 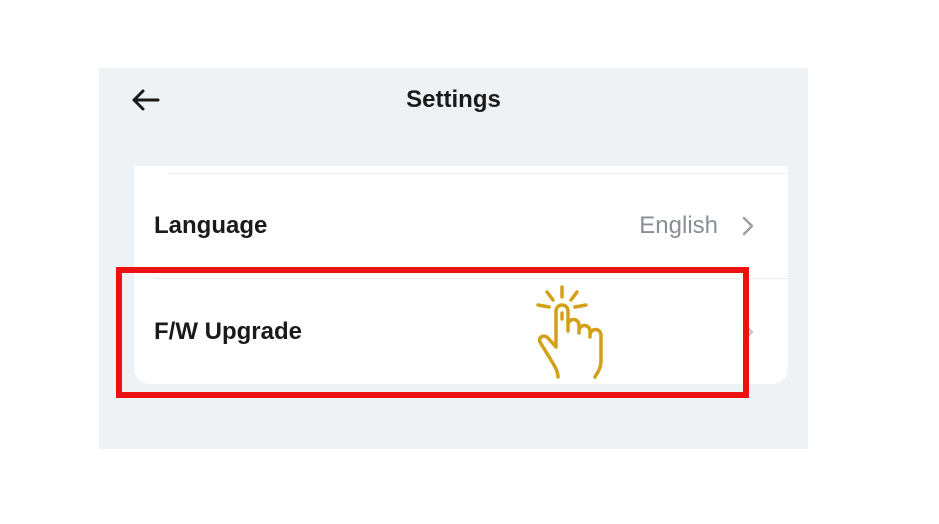 I want to click on language-value: English, so click(x=678, y=225).